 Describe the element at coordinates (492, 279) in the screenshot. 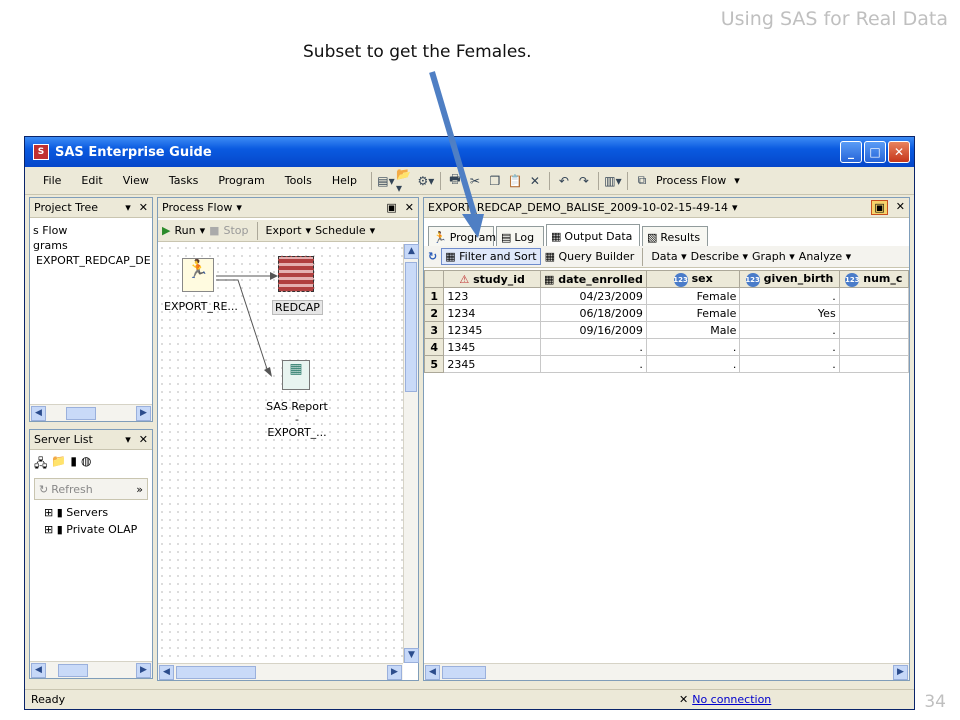

I see `column-header-study-id: ⚠ study_id` at that location.